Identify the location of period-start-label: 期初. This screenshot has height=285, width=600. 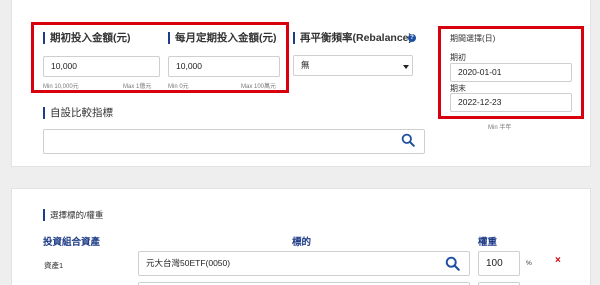
(458, 57).